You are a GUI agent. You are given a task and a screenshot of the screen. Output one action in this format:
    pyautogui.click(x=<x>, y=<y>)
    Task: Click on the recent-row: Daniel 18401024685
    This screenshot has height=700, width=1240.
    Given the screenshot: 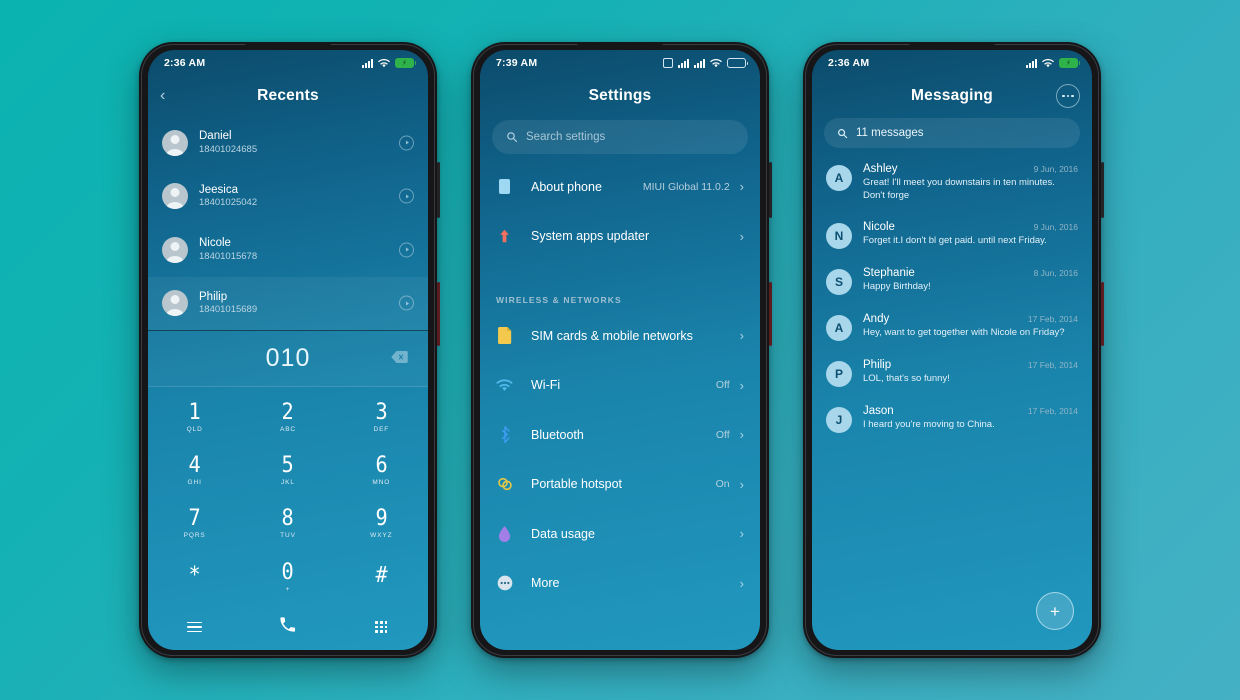 What is the action you would take?
    pyautogui.click(x=288, y=143)
    